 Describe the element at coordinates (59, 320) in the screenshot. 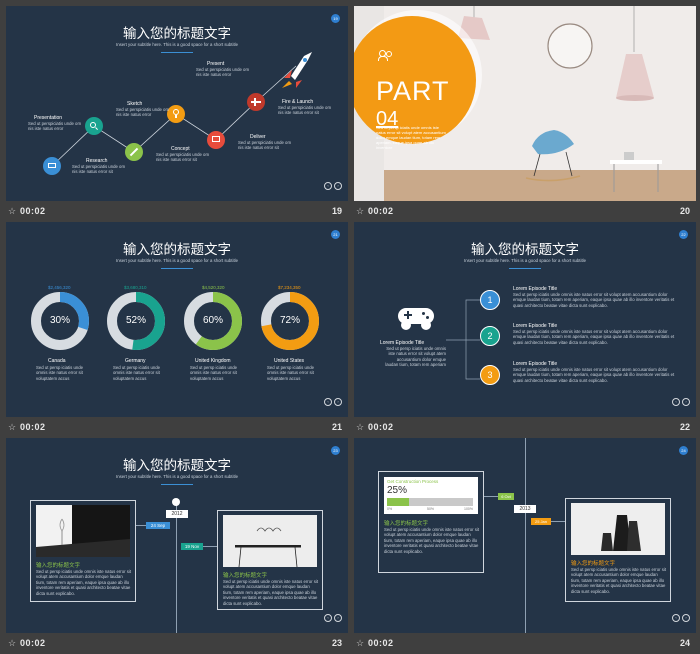

I see `donut-percent: 30%` at that location.